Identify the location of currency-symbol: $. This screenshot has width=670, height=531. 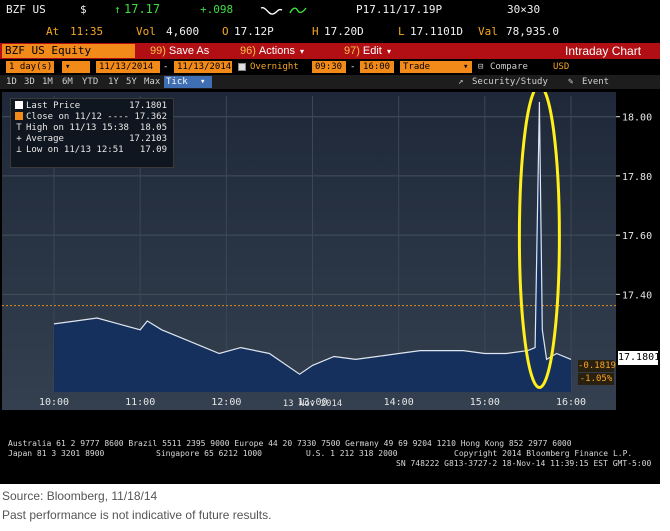
(83, 9).